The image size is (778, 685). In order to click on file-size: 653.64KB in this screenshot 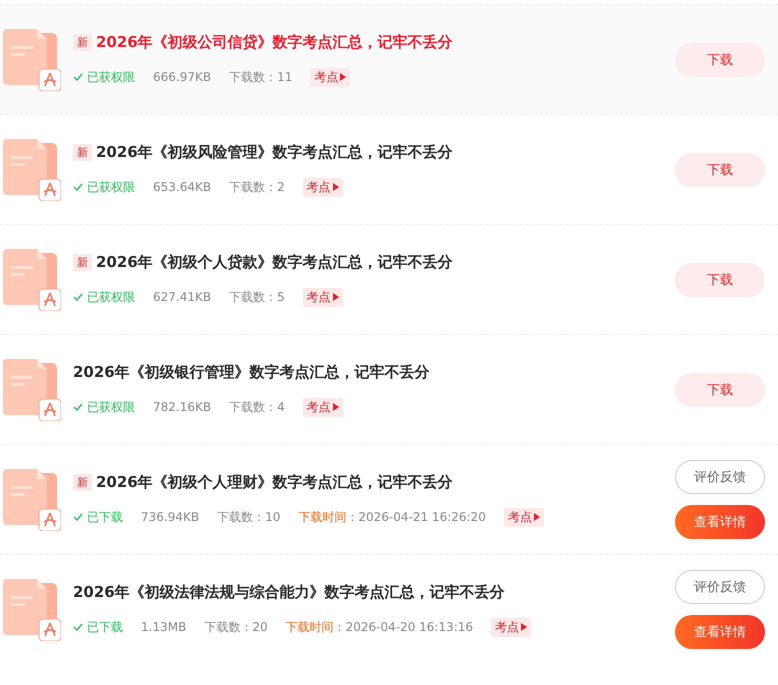, I will do `click(182, 187)`.